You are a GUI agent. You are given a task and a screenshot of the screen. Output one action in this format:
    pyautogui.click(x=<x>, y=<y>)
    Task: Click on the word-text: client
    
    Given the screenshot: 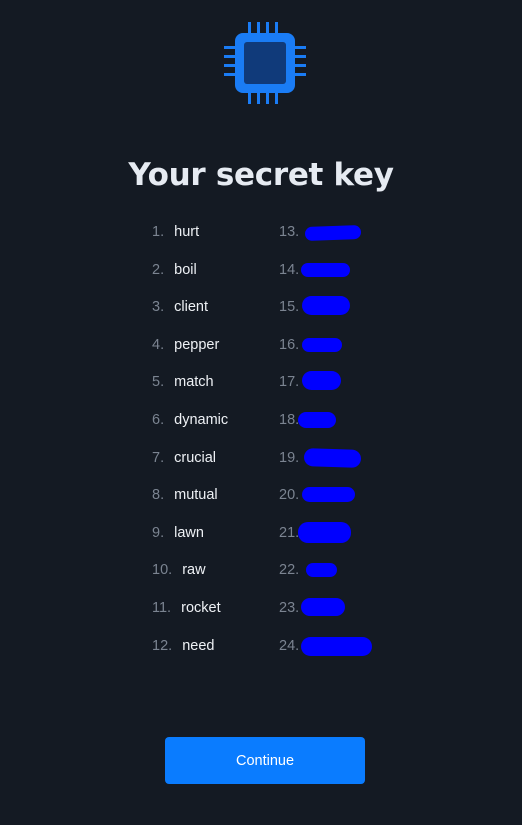 What is the action you would take?
    pyautogui.click(x=191, y=307)
    